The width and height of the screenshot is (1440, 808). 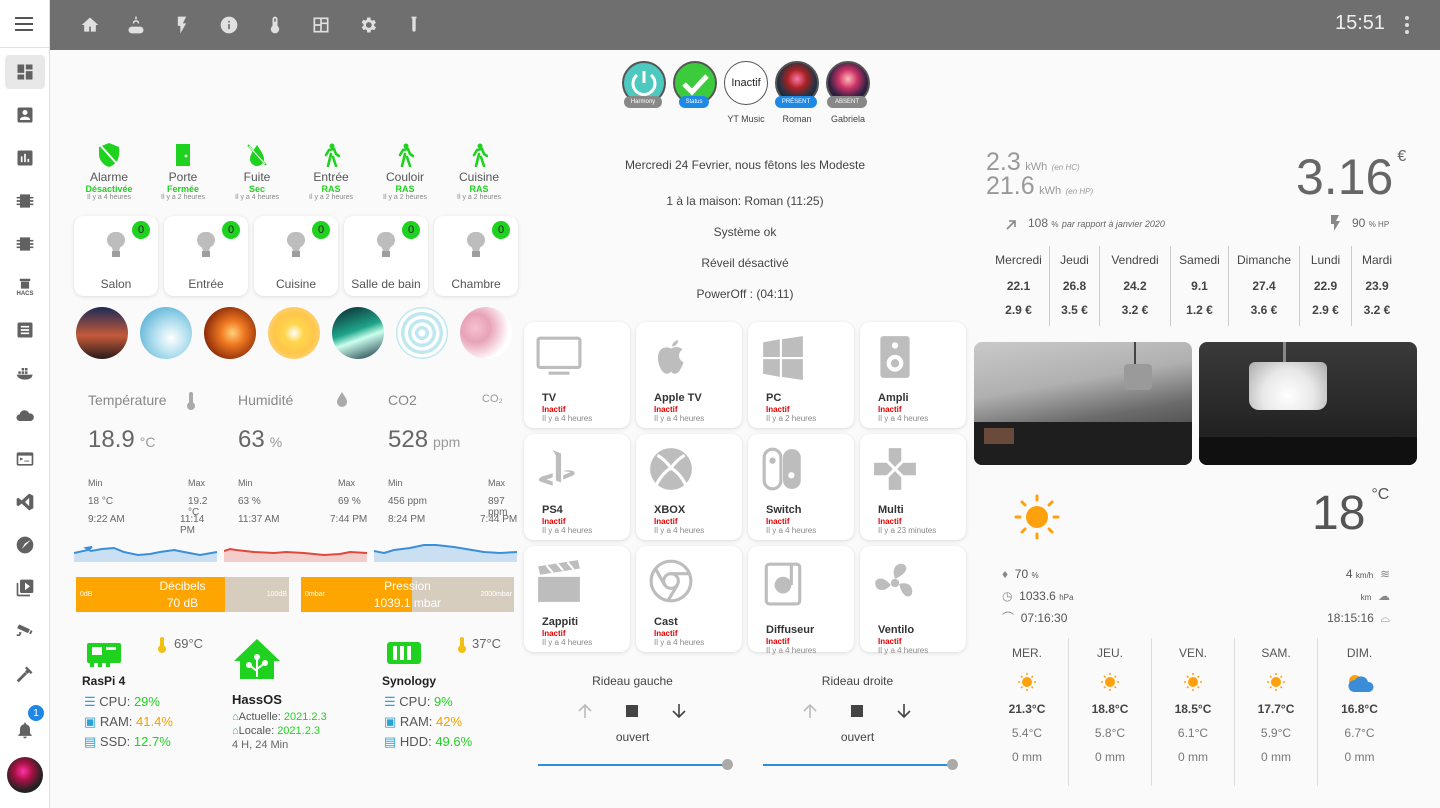 What do you see at coordinates (689, 487) in the screenshot?
I see `media-xbox: XBOX Inactif Il y a 4 heures` at bounding box center [689, 487].